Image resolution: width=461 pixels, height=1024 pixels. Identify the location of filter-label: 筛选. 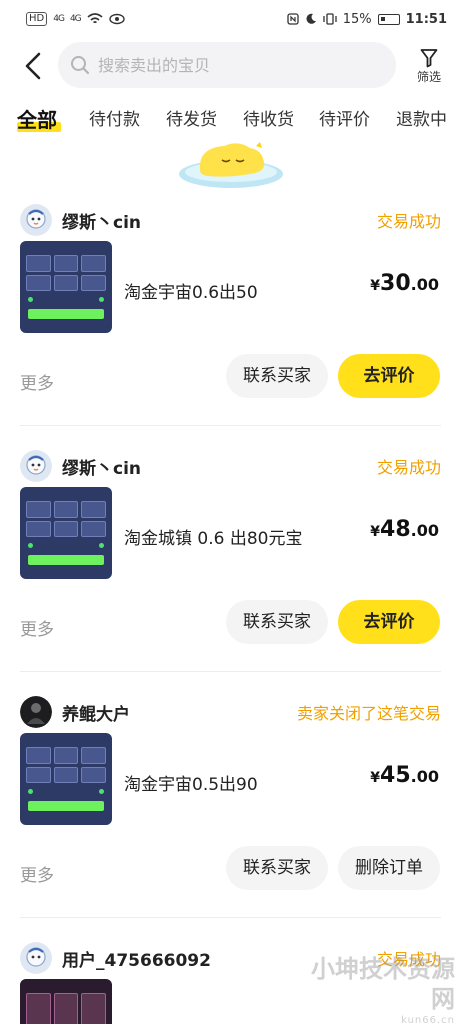
(428, 76).